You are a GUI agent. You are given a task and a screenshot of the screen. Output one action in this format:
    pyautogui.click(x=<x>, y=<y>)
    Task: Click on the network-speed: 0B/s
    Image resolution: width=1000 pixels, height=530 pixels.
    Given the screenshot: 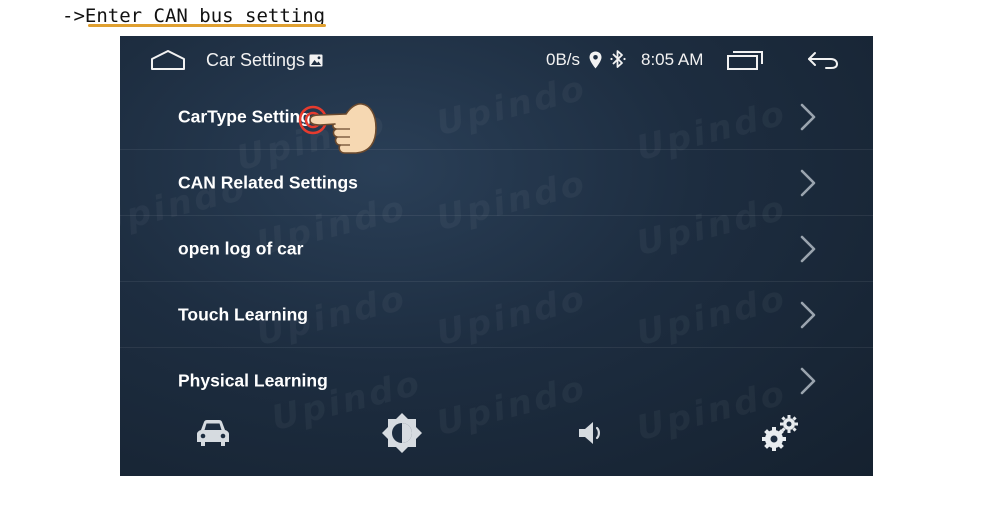 What is the action you would take?
    pyautogui.click(x=563, y=59)
    